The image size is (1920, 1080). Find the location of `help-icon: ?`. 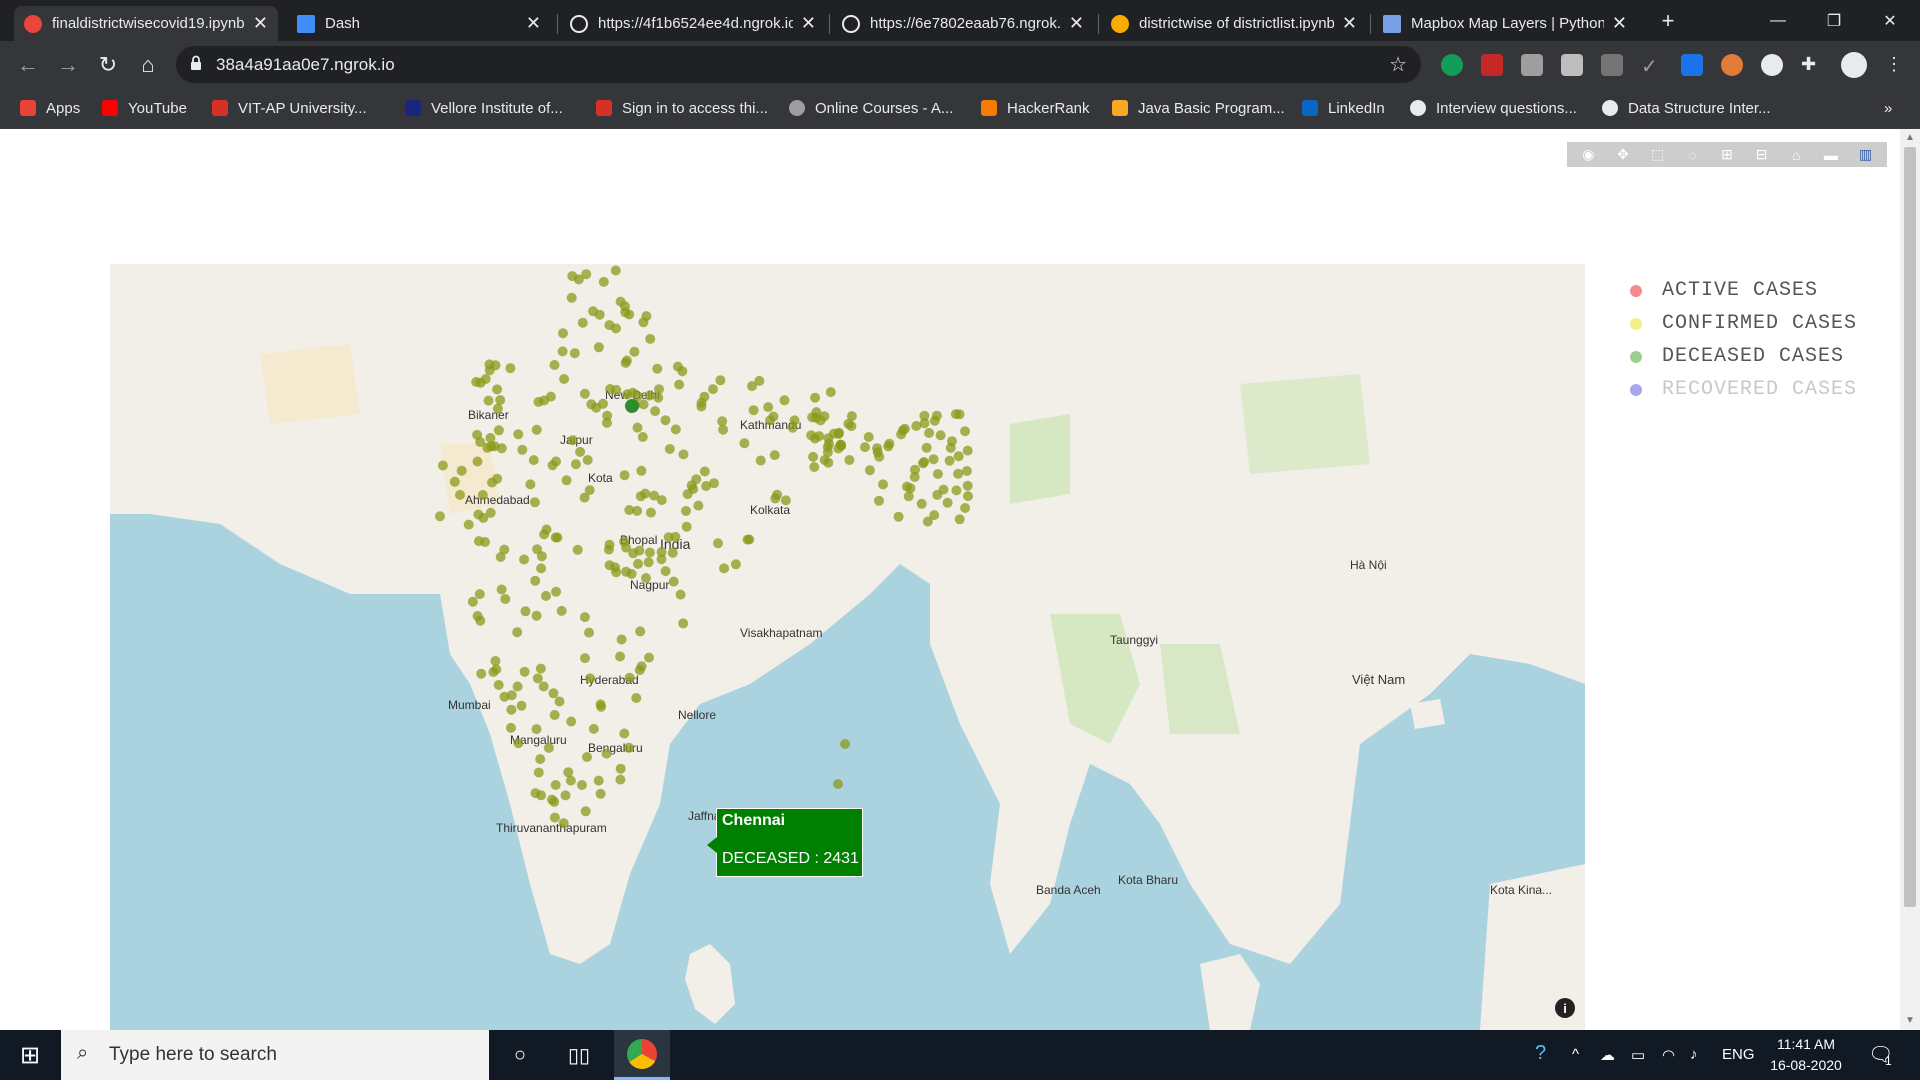

help-icon: ? is located at coordinates (1540, 1053).